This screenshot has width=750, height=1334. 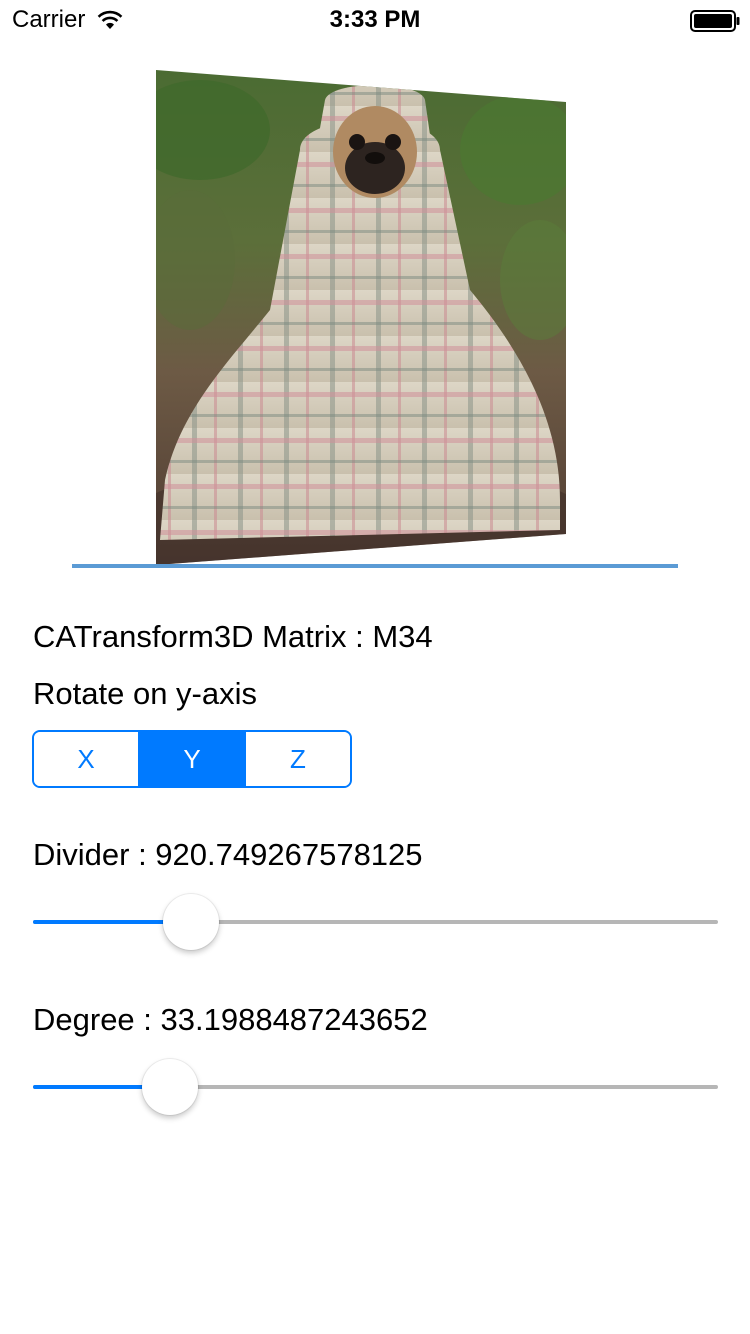 What do you see at coordinates (230, 1019) in the screenshot?
I see `degree-value-label: Degree : 33.1988487243652` at bounding box center [230, 1019].